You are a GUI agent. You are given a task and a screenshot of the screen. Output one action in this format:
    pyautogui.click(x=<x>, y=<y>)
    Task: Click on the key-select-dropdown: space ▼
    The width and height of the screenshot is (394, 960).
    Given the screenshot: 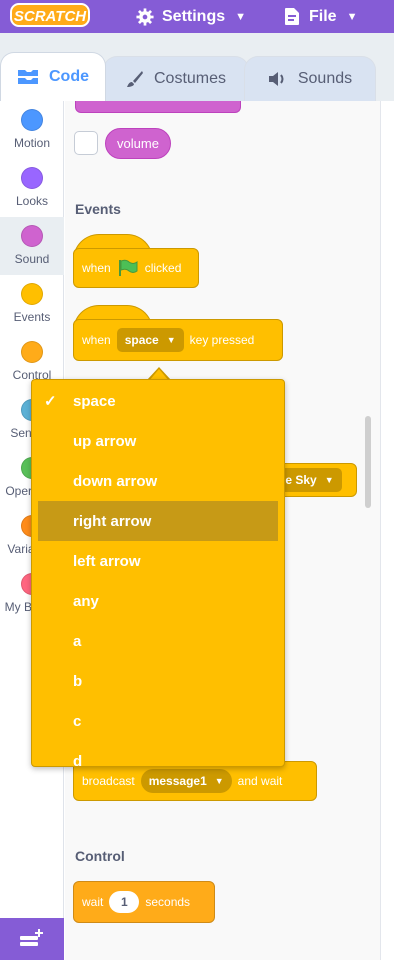 What is the action you would take?
    pyautogui.click(x=150, y=340)
    